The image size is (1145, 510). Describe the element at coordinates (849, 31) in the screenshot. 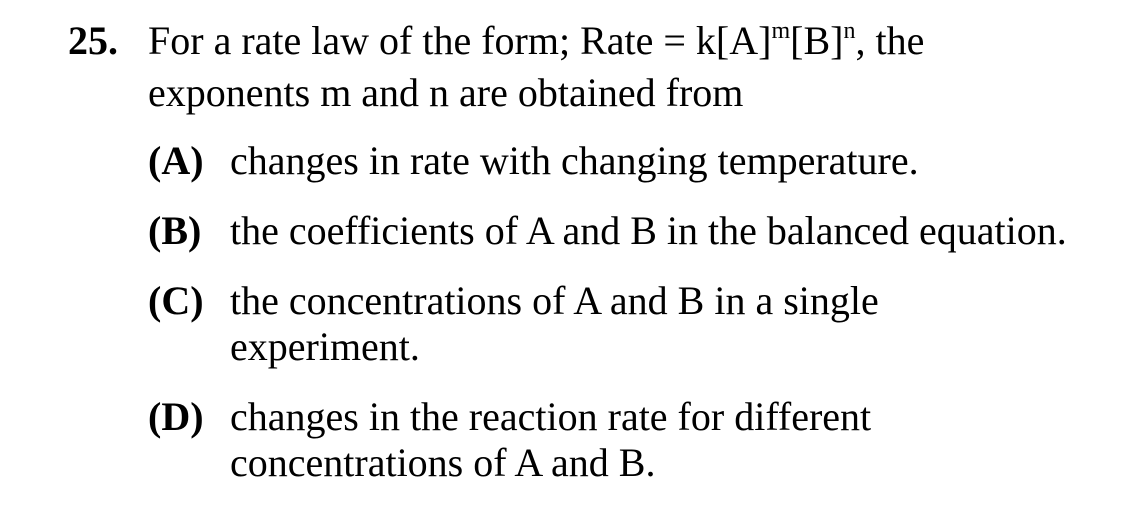

I see `exponent-n: n` at that location.